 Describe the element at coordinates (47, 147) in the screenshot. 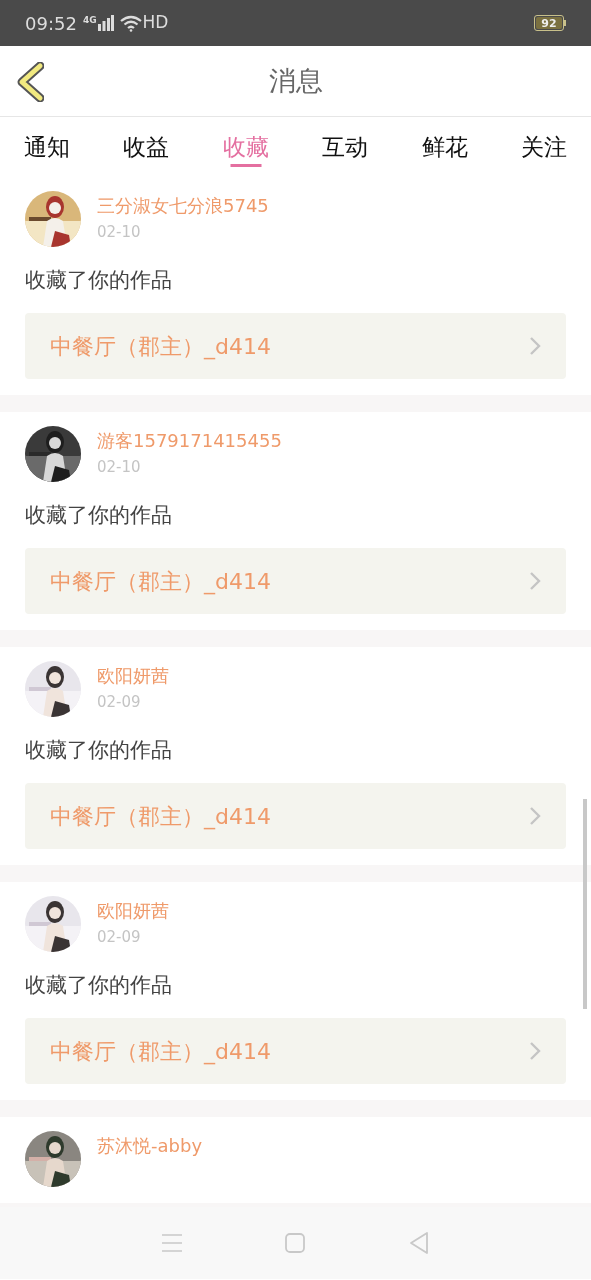

I see `tab: 通知` at that location.